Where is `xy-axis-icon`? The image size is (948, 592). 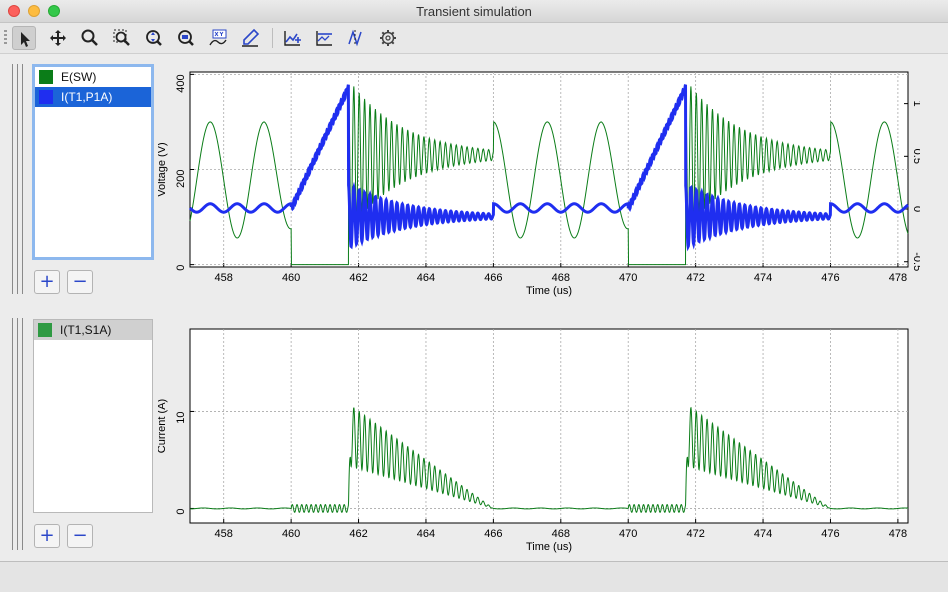
xy-axis-icon is located at coordinates (218, 37).